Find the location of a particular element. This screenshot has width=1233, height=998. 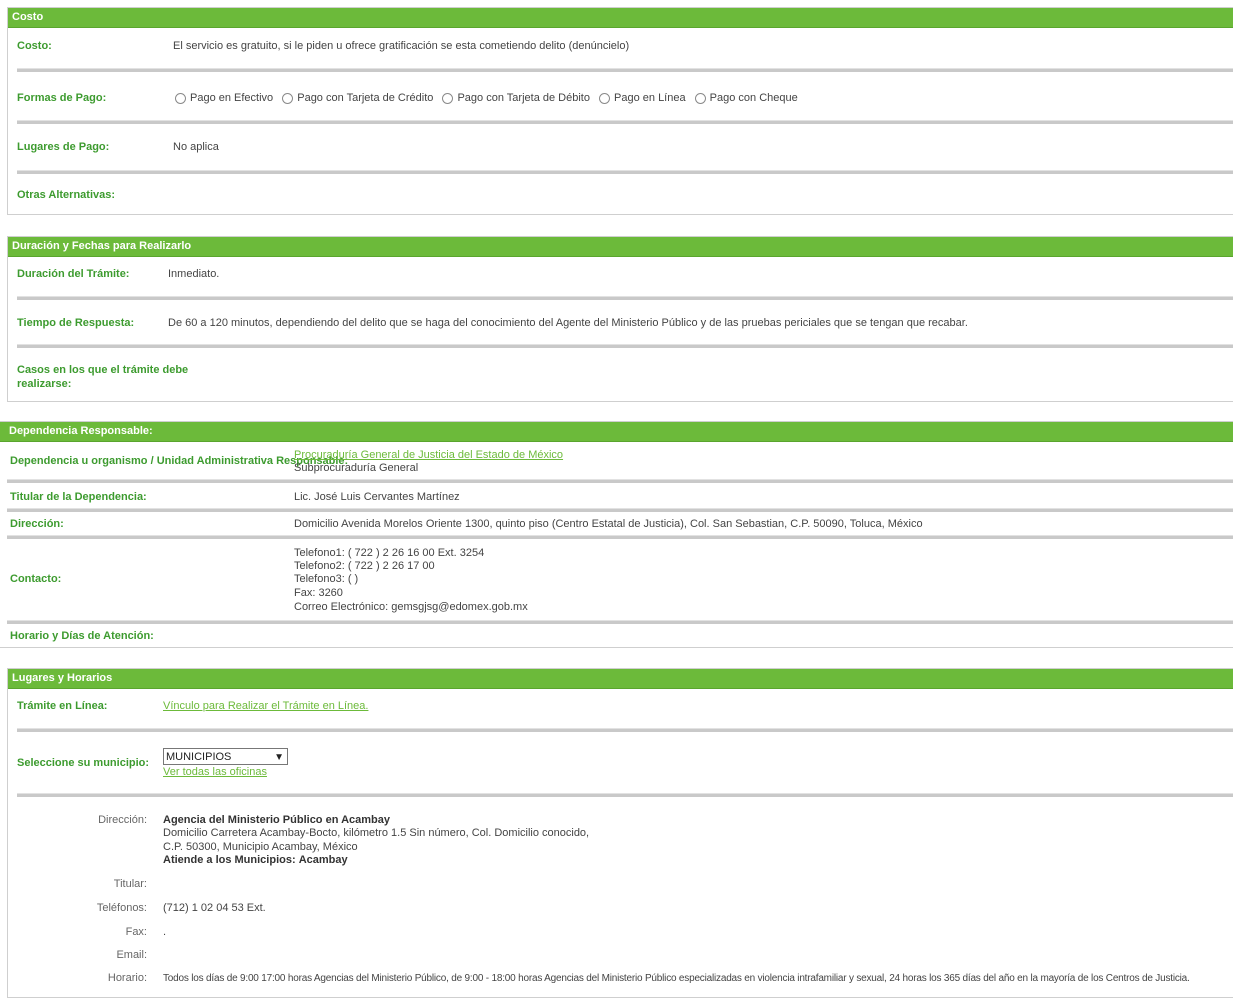

radio-pago-en-linea: Pago en Línea is located at coordinates (642, 98).